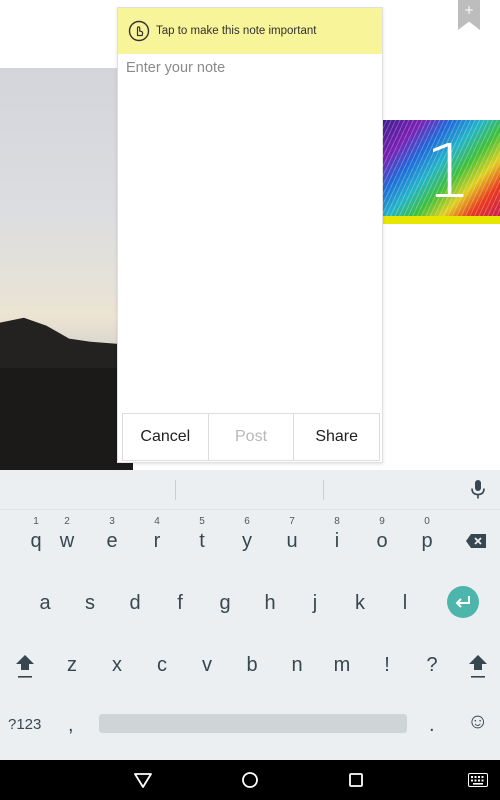 This screenshot has width=500, height=800. Describe the element at coordinates (477, 722) in the screenshot. I see `emoji-key: ☺` at that location.